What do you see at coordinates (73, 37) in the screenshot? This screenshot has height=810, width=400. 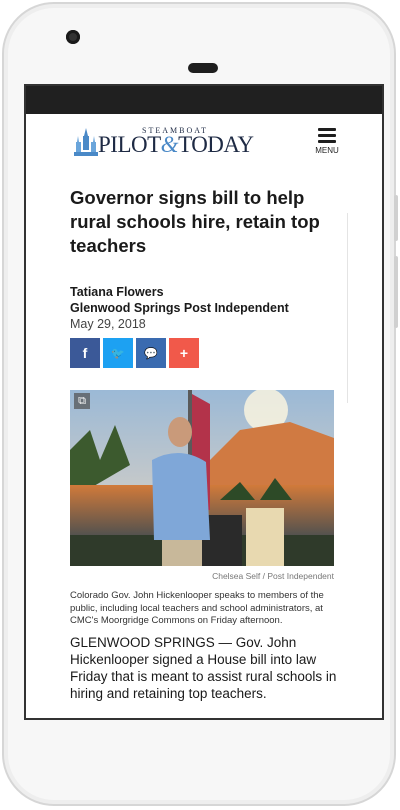 I see `front-camera` at bounding box center [73, 37].